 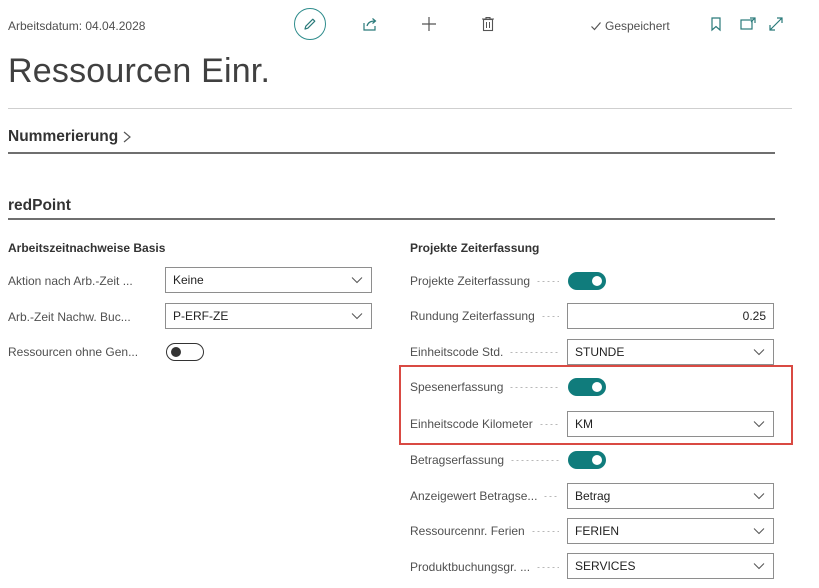 I want to click on open-new-window-icon, so click(x=748, y=23).